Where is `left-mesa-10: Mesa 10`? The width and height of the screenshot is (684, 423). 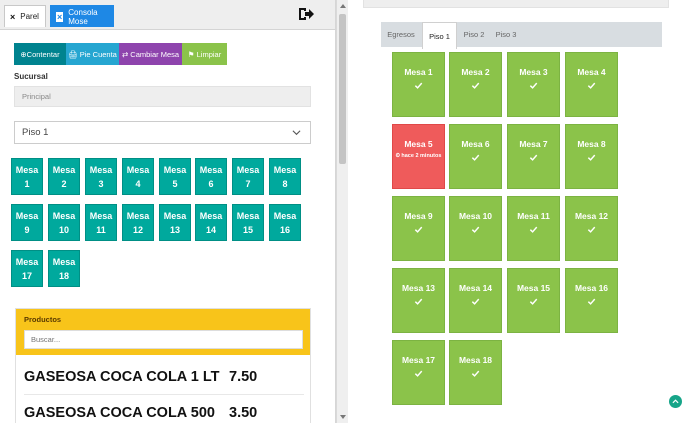 left-mesa-10: Mesa 10 is located at coordinates (64, 222).